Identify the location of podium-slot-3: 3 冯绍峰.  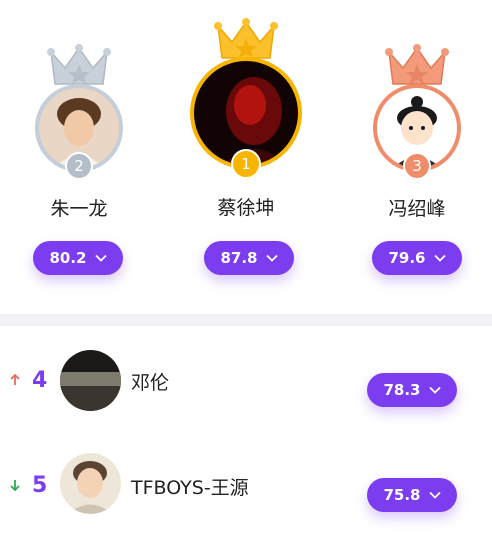
(417, 132).